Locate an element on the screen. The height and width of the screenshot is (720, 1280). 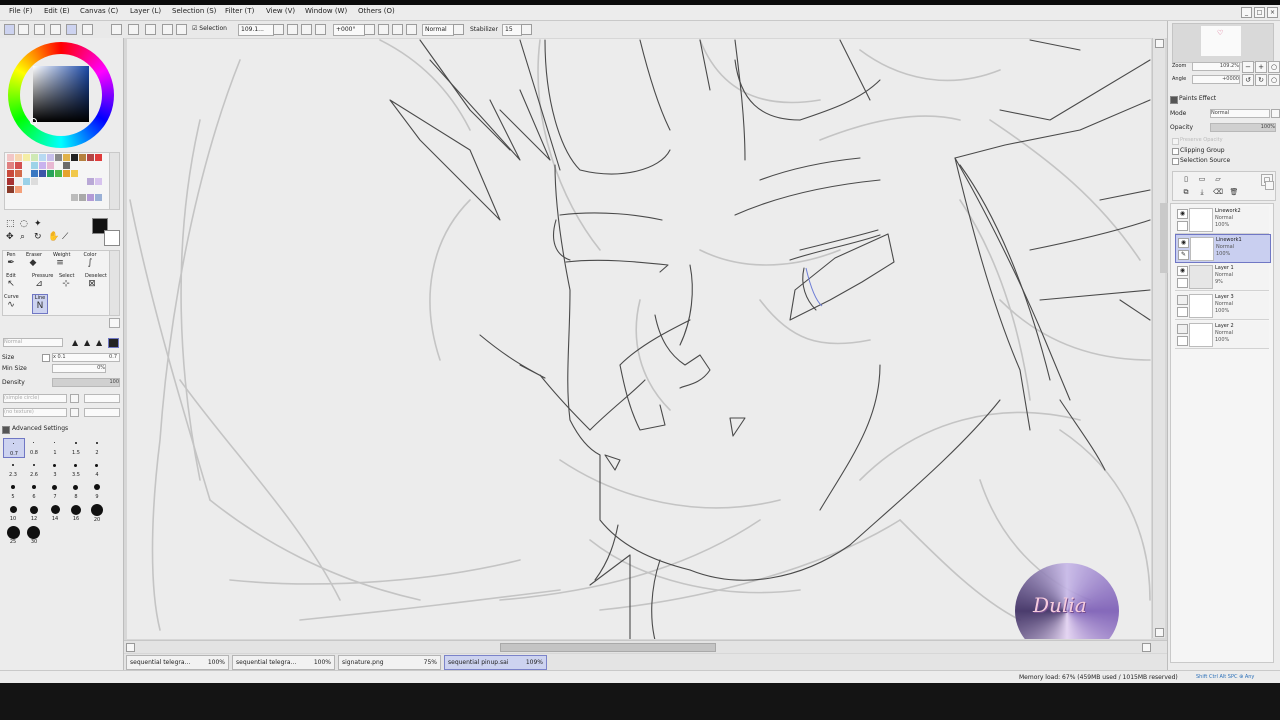
doc-tab-4: sequential pinup.sai 109% is located at coordinates (495, 662).